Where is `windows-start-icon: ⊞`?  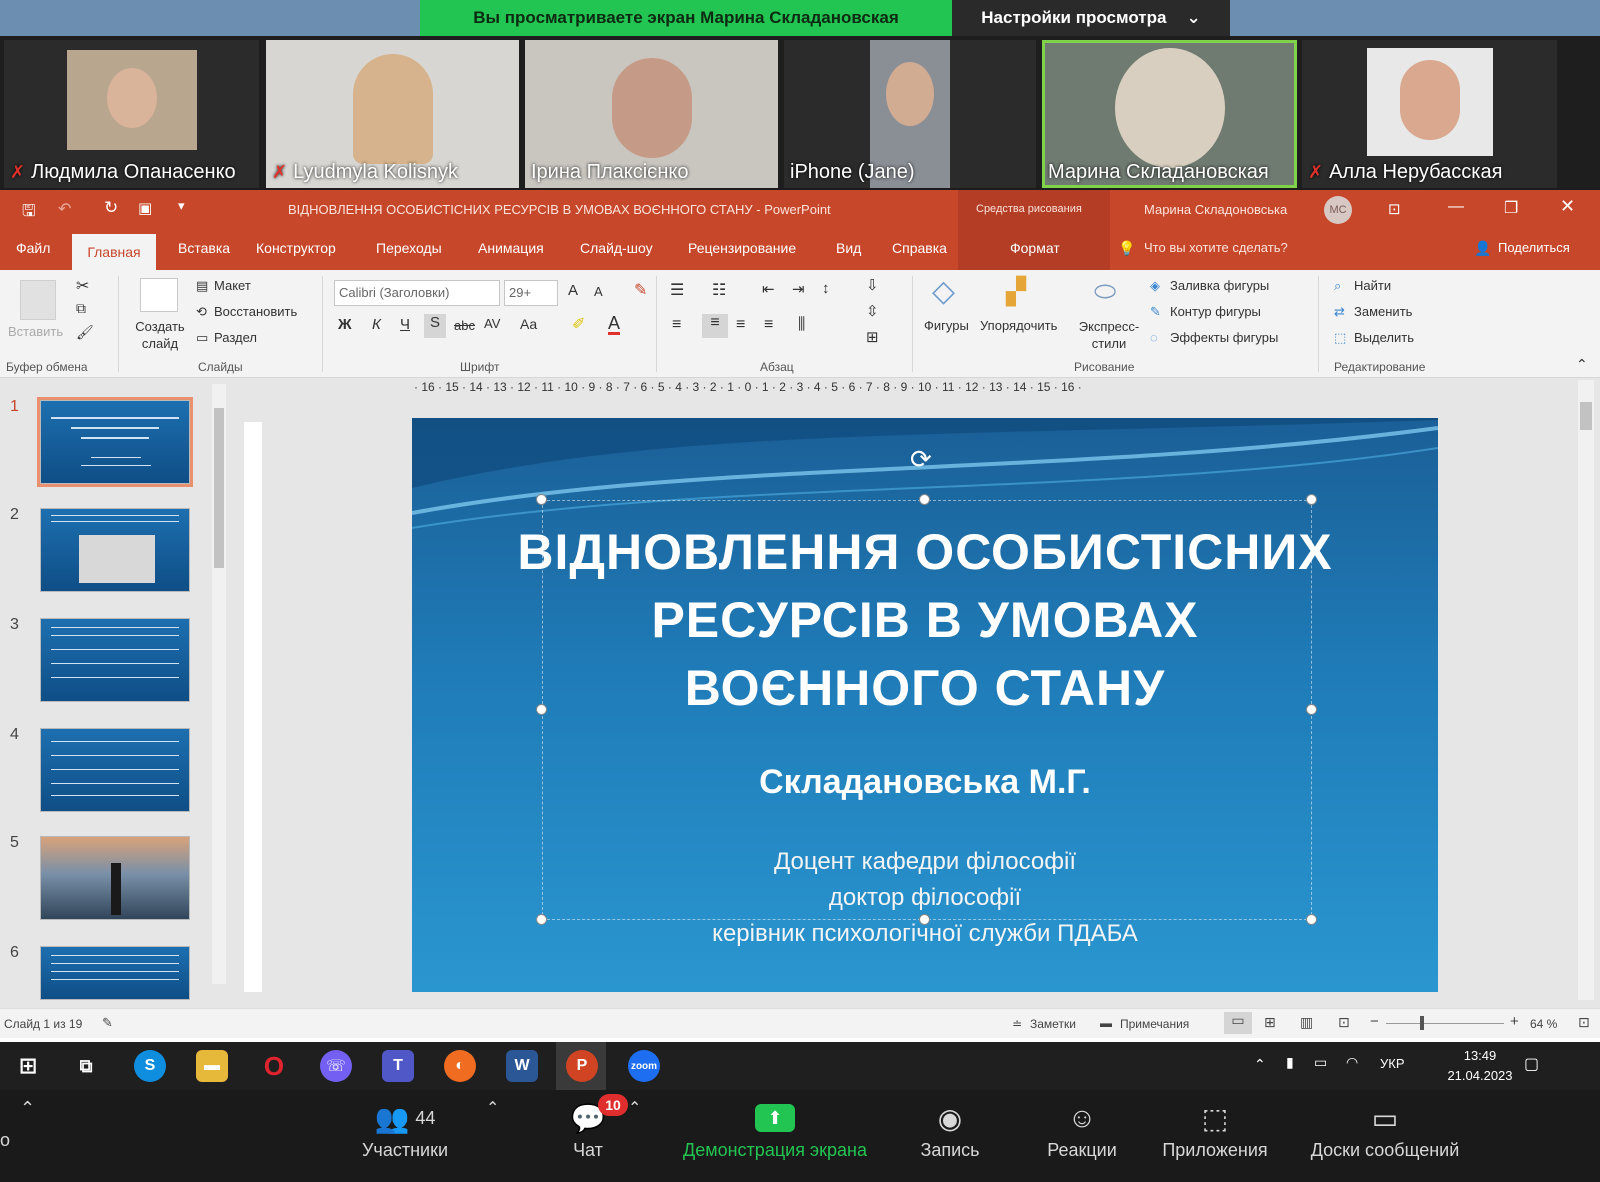
windows-start-icon: ⊞ is located at coordinates (28, 1066).